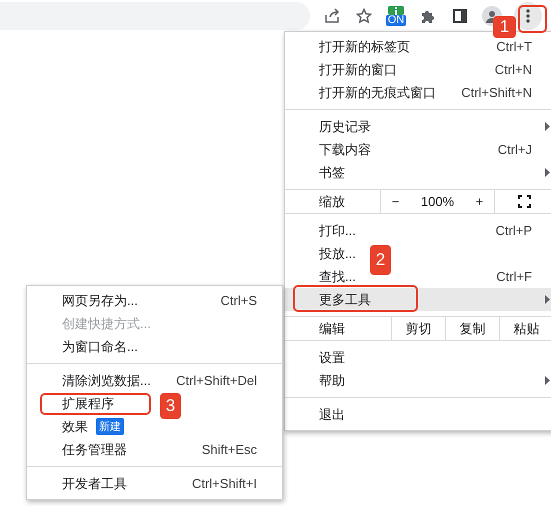  I want to click on shortcut-label: Ctrl+P, so click(514, 230).